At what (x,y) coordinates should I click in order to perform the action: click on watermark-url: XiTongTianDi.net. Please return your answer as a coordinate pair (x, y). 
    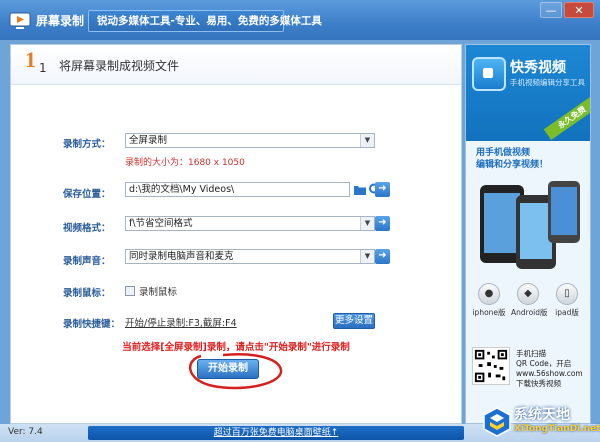
    Looking at the image, I should click on (557, 429).